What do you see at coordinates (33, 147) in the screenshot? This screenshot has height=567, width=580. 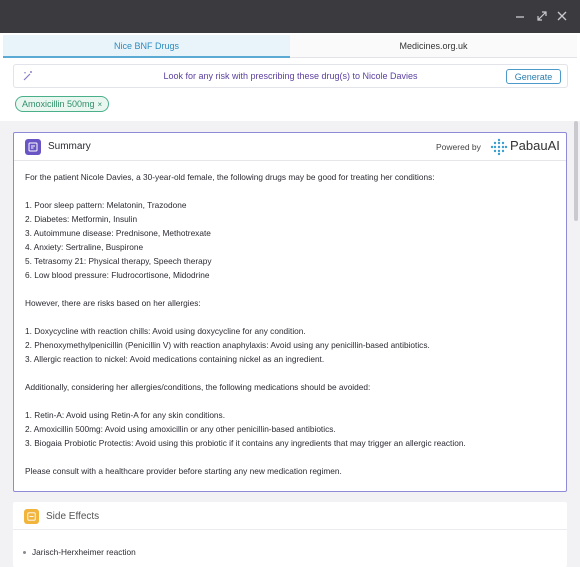 I see `summary-icon` at bounding box center [33, 147].